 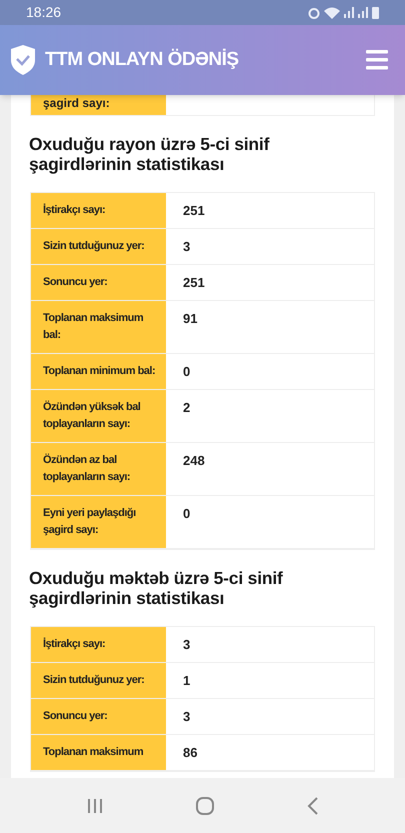 What do you see at coordinates (149, 154) in the screenshot?
I see `section-heading: Oxuduğu rayon üzrə 5-ci sinif şagirdlərinin statistikası` at bounding box center [149, 154].